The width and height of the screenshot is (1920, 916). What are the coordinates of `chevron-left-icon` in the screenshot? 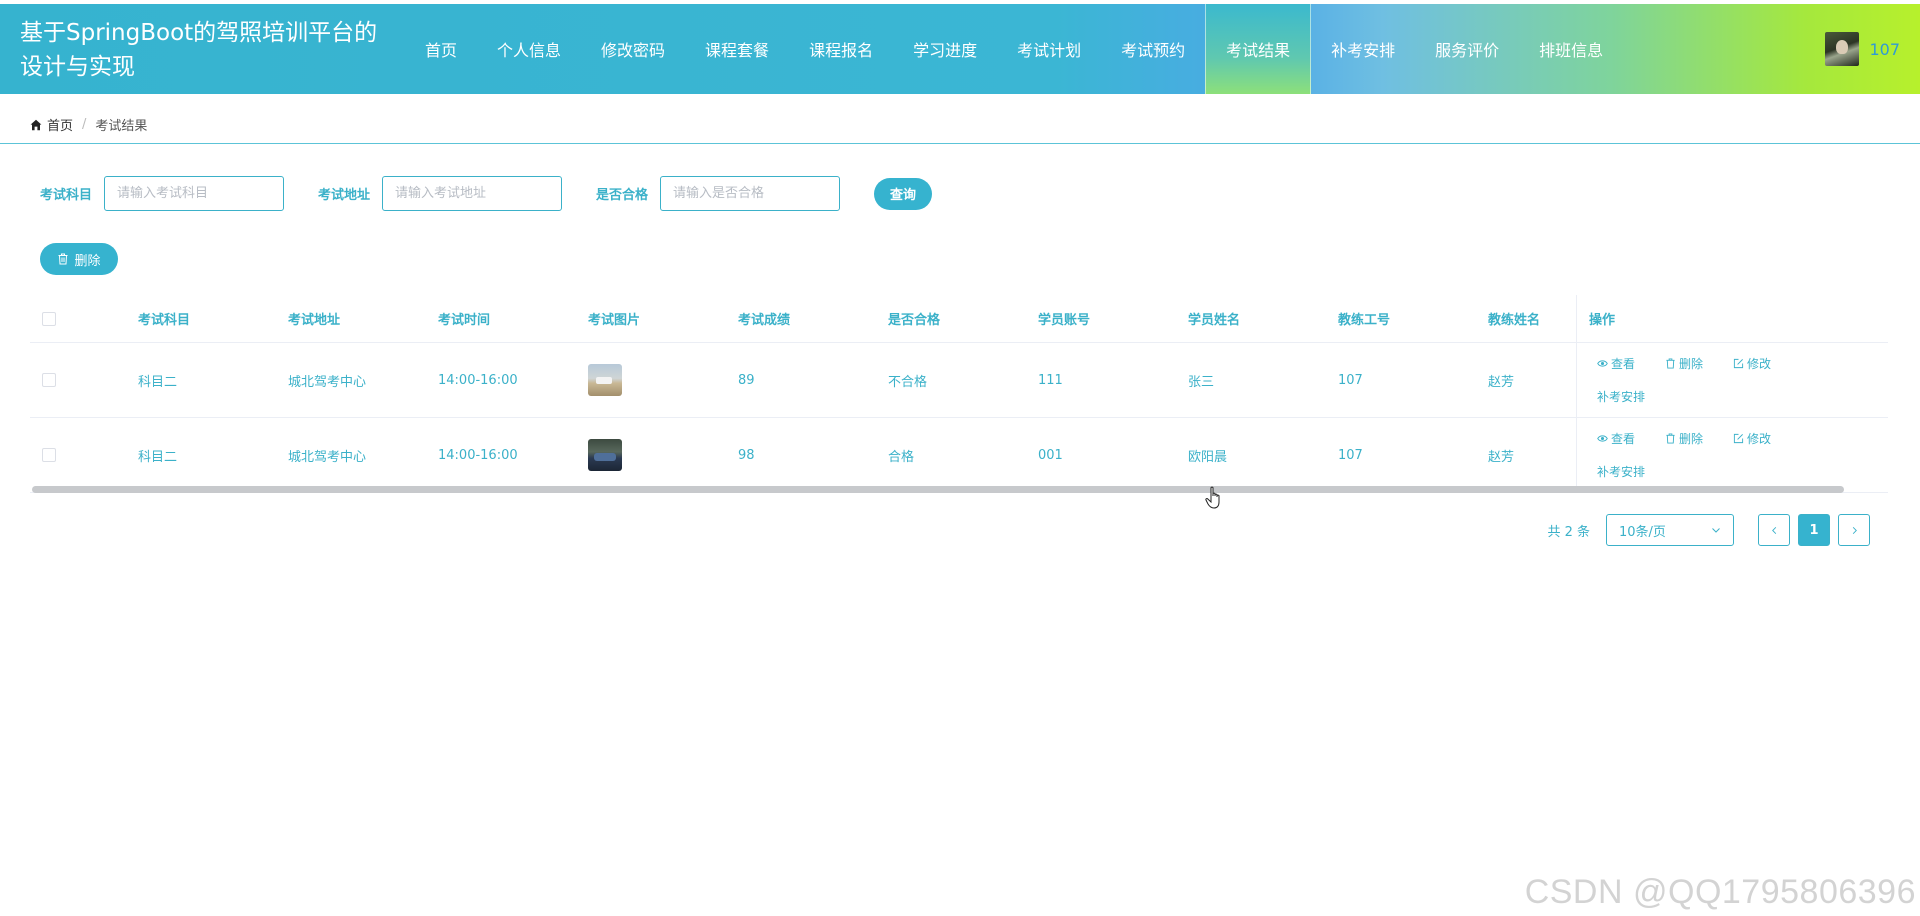 It's located at (1773, 530).